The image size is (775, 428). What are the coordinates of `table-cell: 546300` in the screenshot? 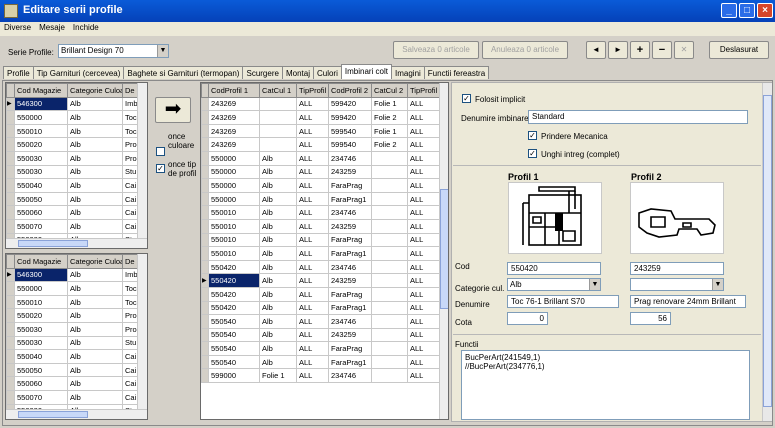 It's located at (41, 275).